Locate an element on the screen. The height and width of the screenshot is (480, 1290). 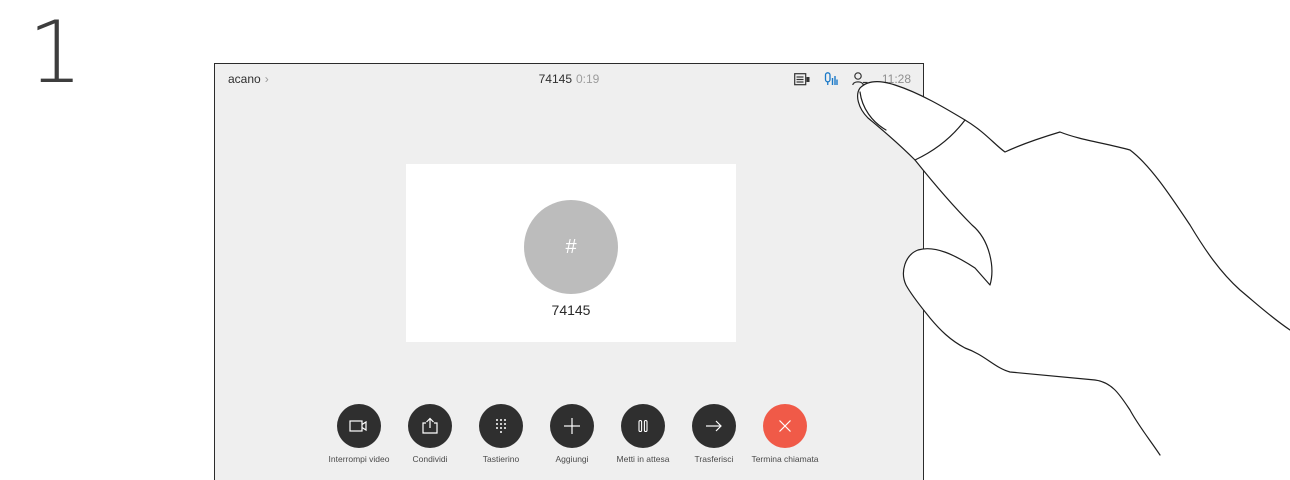
share-button is located at coordinates (430, 426).